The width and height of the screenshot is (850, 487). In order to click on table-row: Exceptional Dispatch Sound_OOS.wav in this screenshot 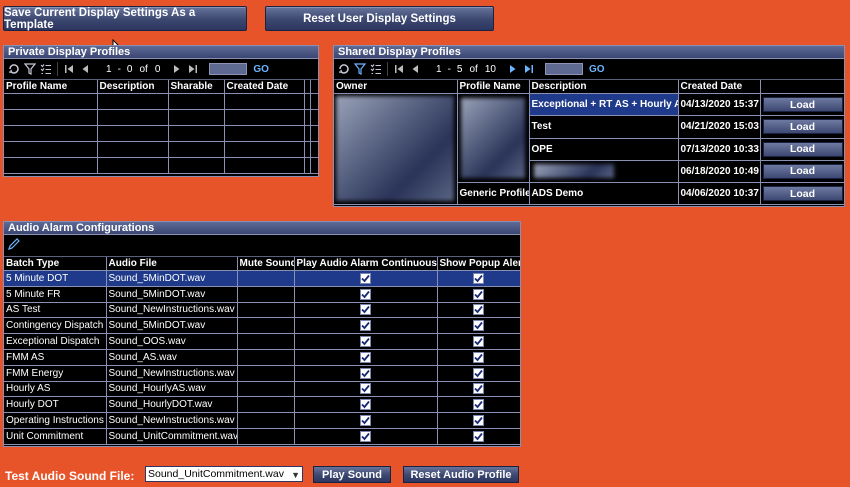, I will do `click(262, 341)`.